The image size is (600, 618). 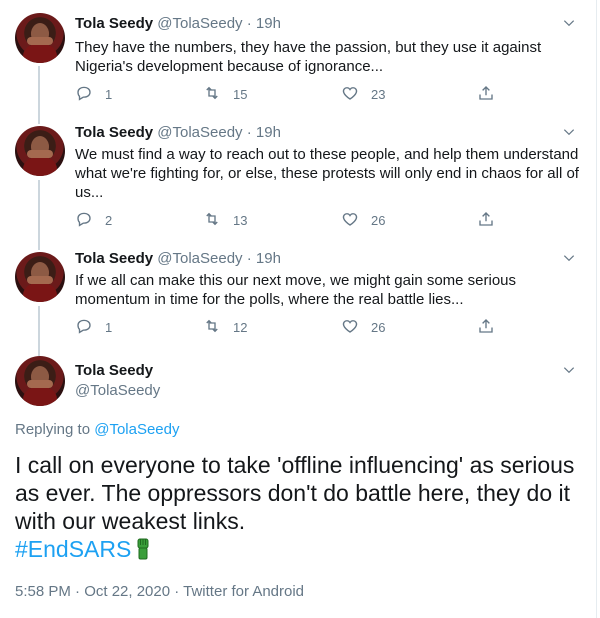 I want to click on hashtag-line: #EndSARS, so click(x=300, y=549).